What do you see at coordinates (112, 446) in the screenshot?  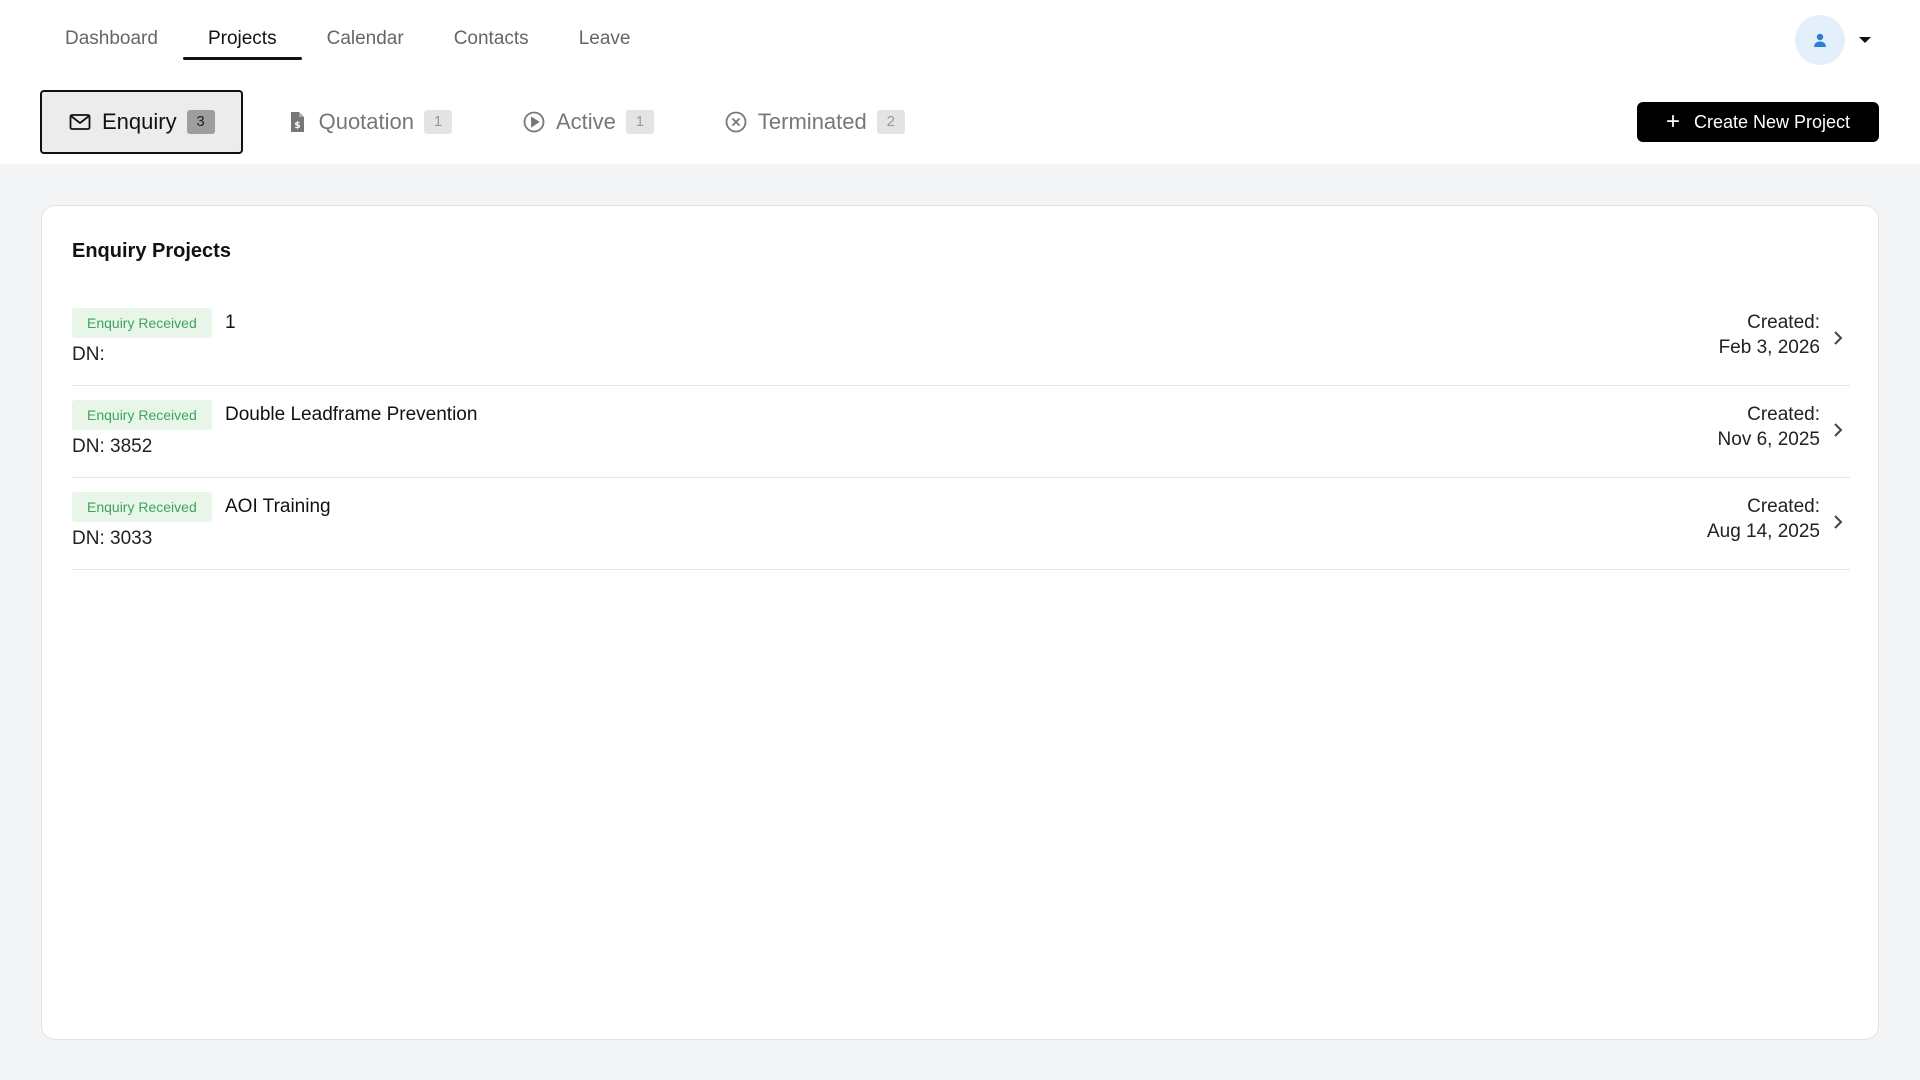 I see `project-dn: DN: 3852` at bounding box center [112, 446].